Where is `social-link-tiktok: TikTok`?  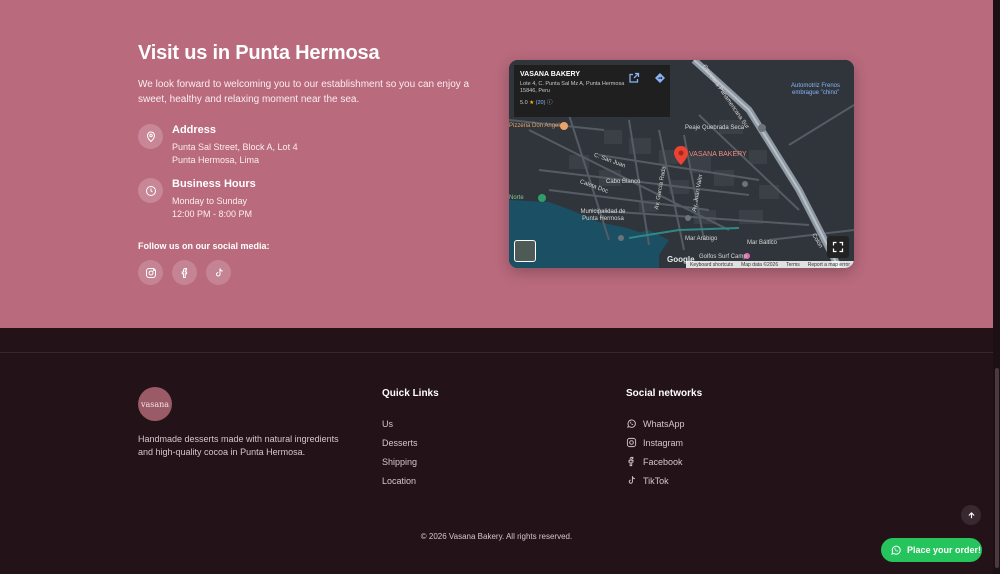 social-link-tiktok: TikTok is located at coordinates (664, 480).